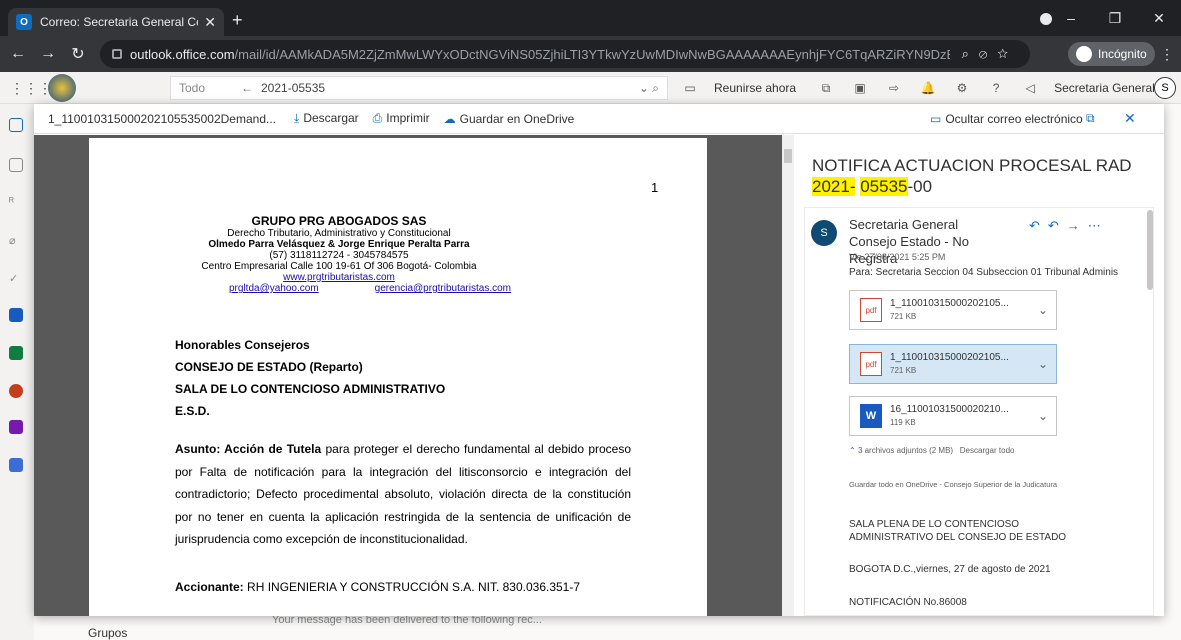  What do you see at coordinates (24, 22) in the screenshot?
I see `outlook-favicon-icon: O` at bounding box center [24, 22].